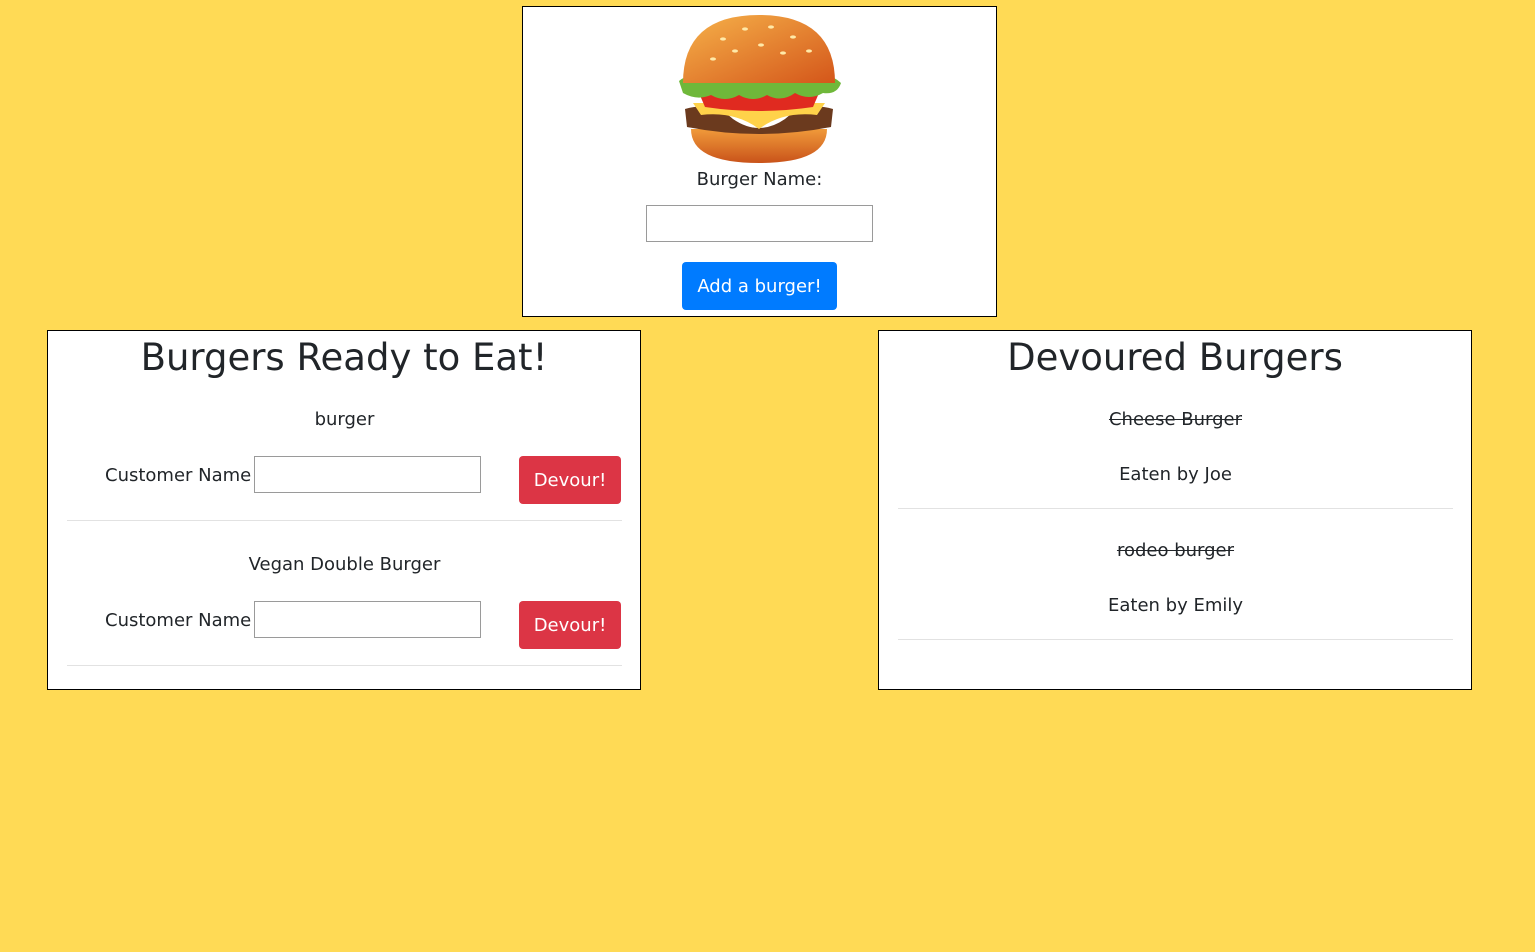 Image resolution: width=1535 pixels, height=952 pixels. I want to click on add-burger-button: Add a burger!, so click(759, 286).